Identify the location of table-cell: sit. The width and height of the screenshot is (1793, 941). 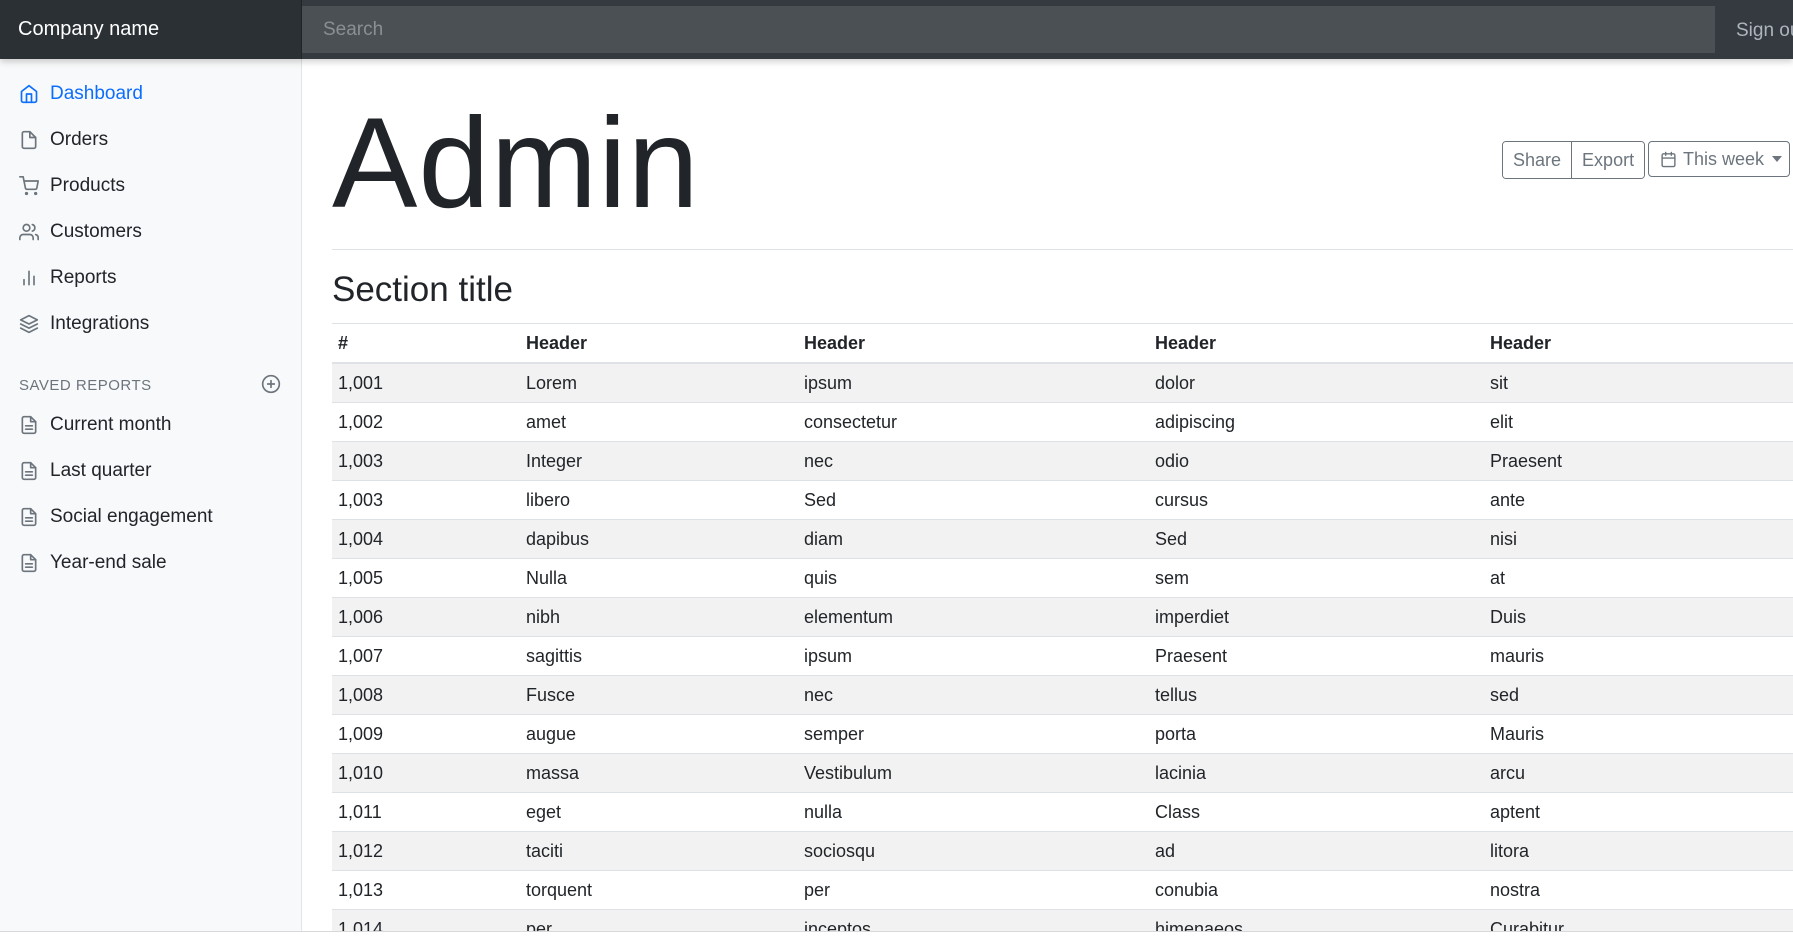
(1638, 383).